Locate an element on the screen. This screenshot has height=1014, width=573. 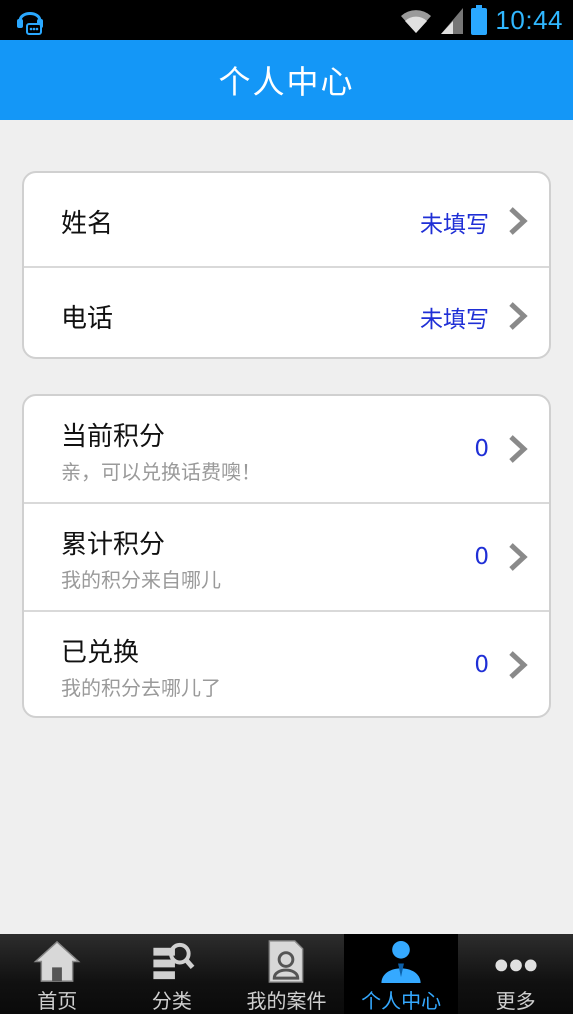
tab-personal-center-label: 个人中心 is located at coordinates (401, 1001).